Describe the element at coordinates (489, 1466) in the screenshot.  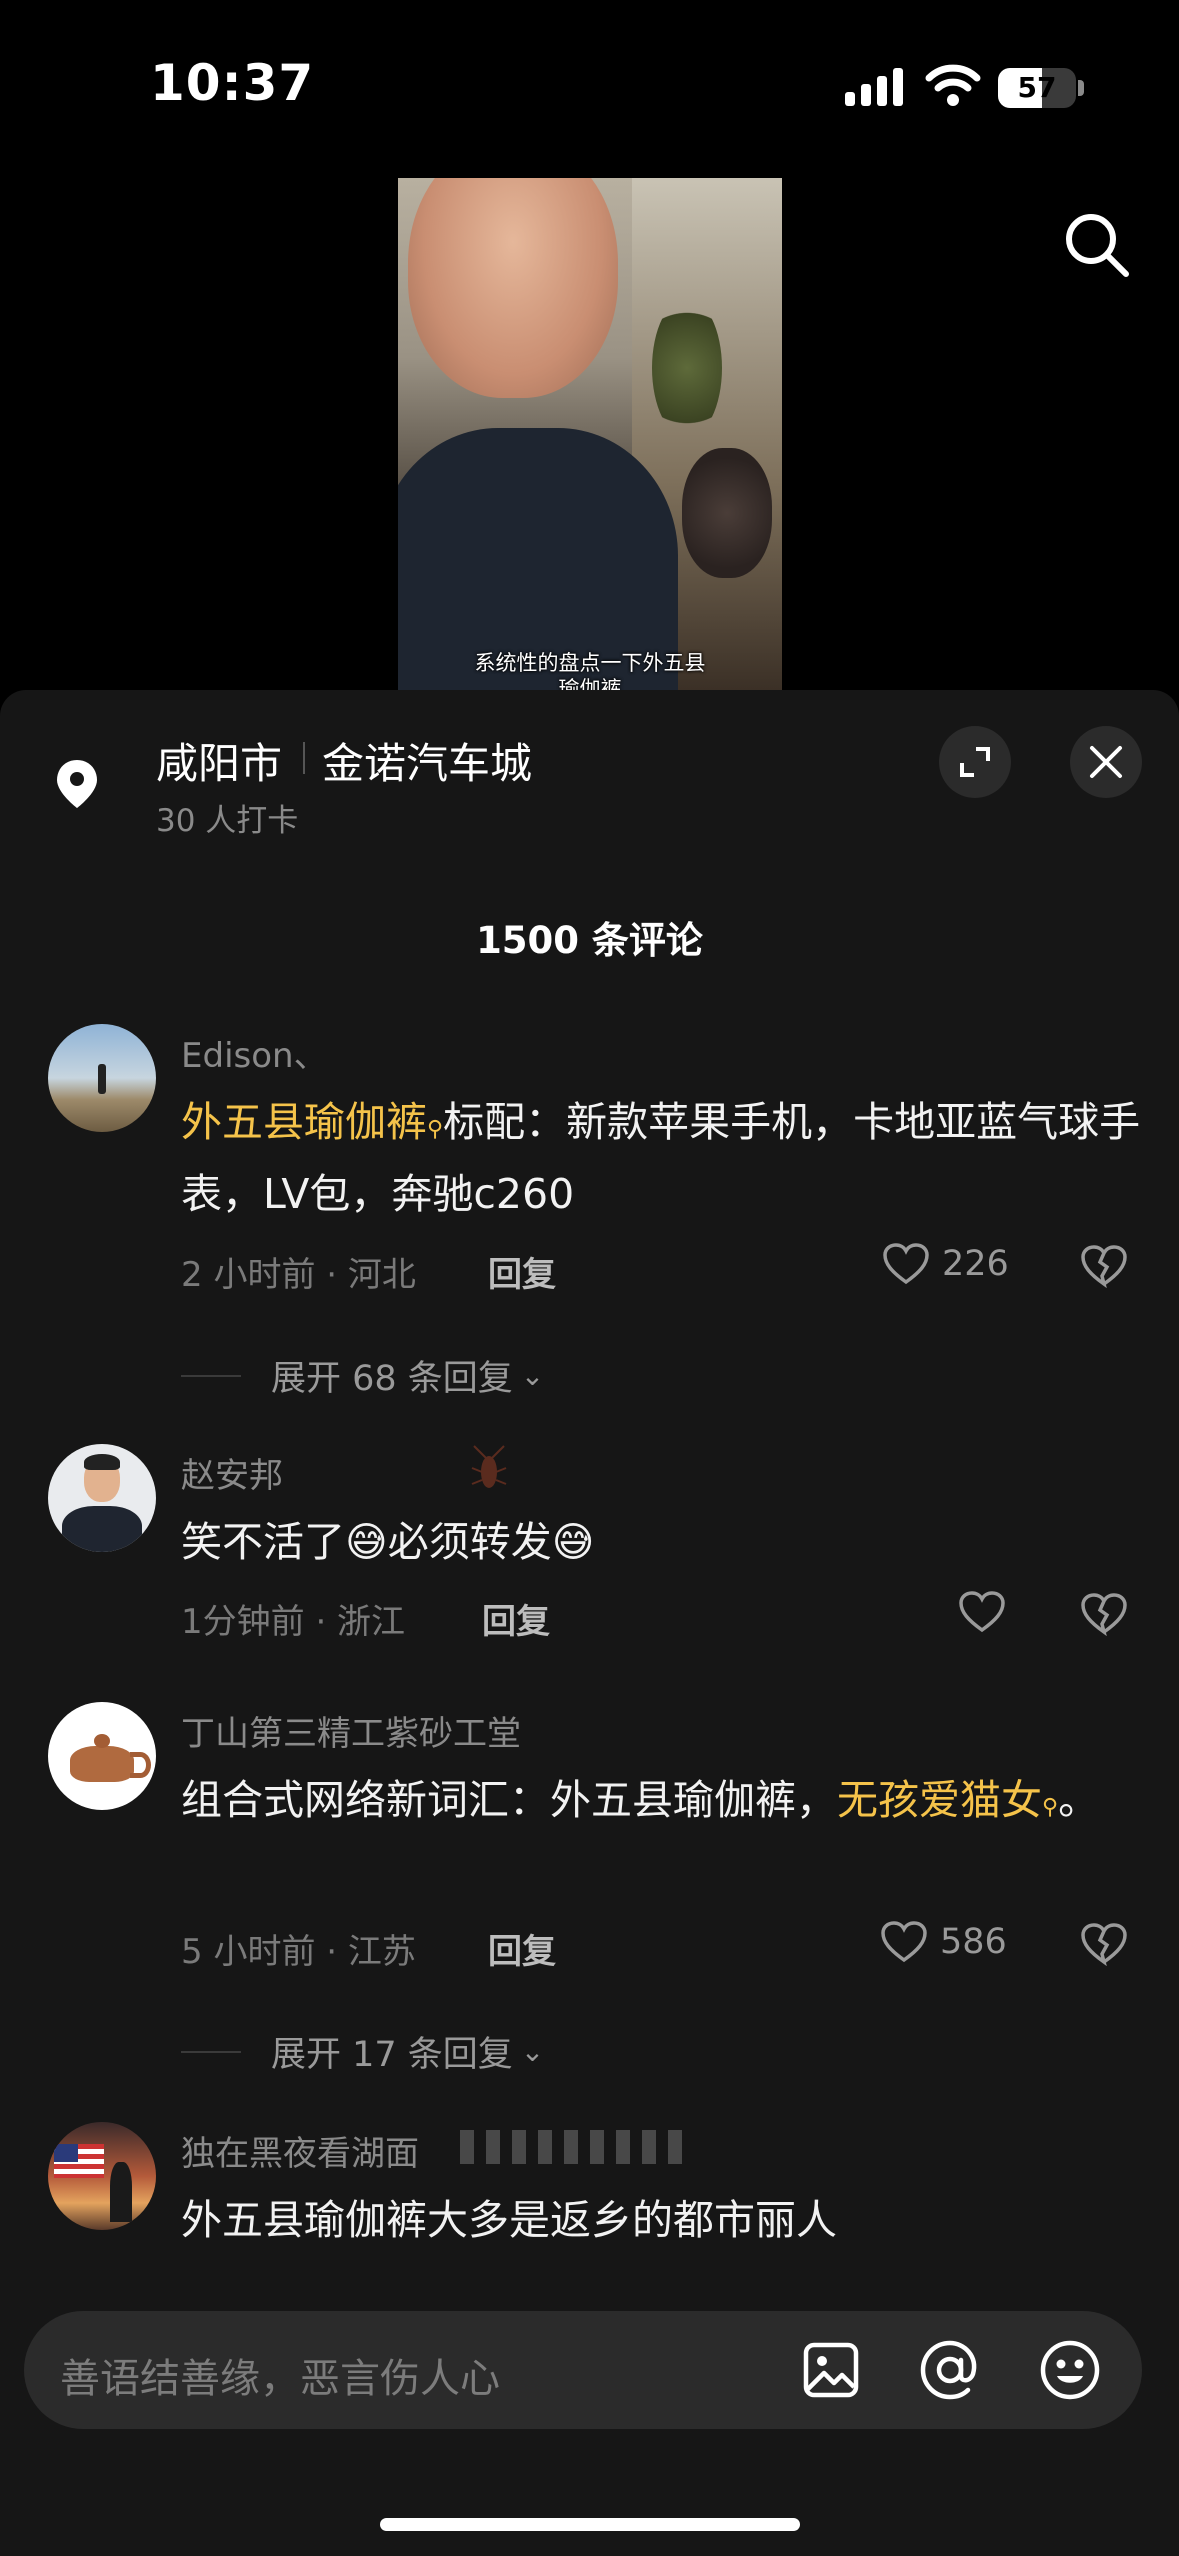
I see `bug-badge-icon` at that location.